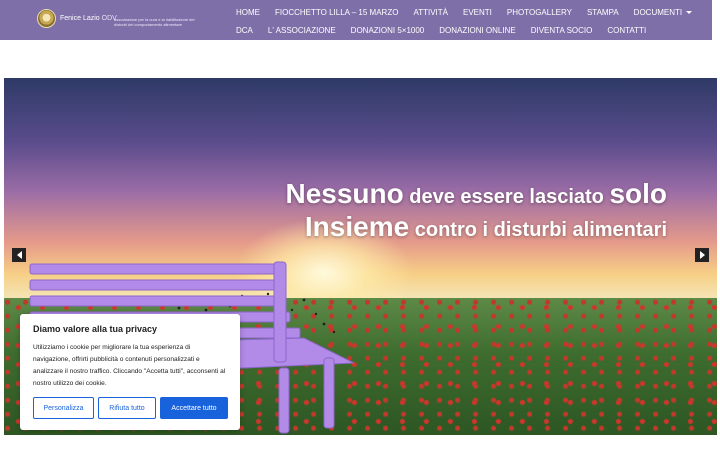  Describe the element at coordinates (538, 230) in the screenshot. I see `hero-text-disturbi: contro i disturbi alimentari` at that location.